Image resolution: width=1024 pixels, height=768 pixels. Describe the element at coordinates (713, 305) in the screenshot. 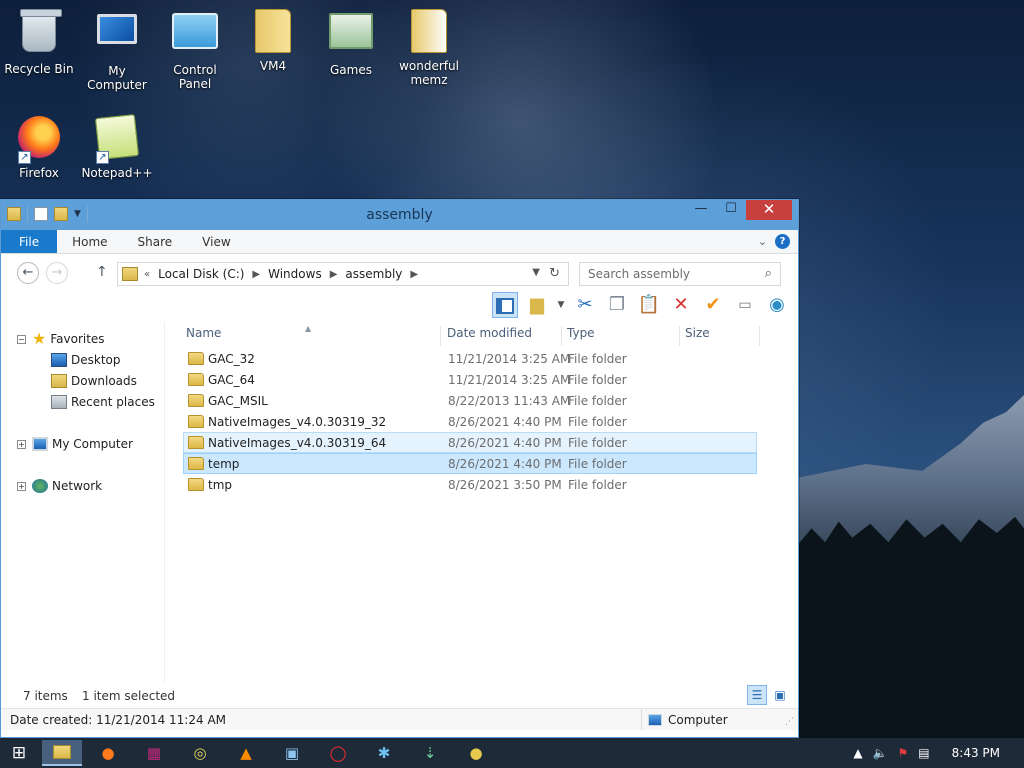

I see `check-icon: ✔` at that location.